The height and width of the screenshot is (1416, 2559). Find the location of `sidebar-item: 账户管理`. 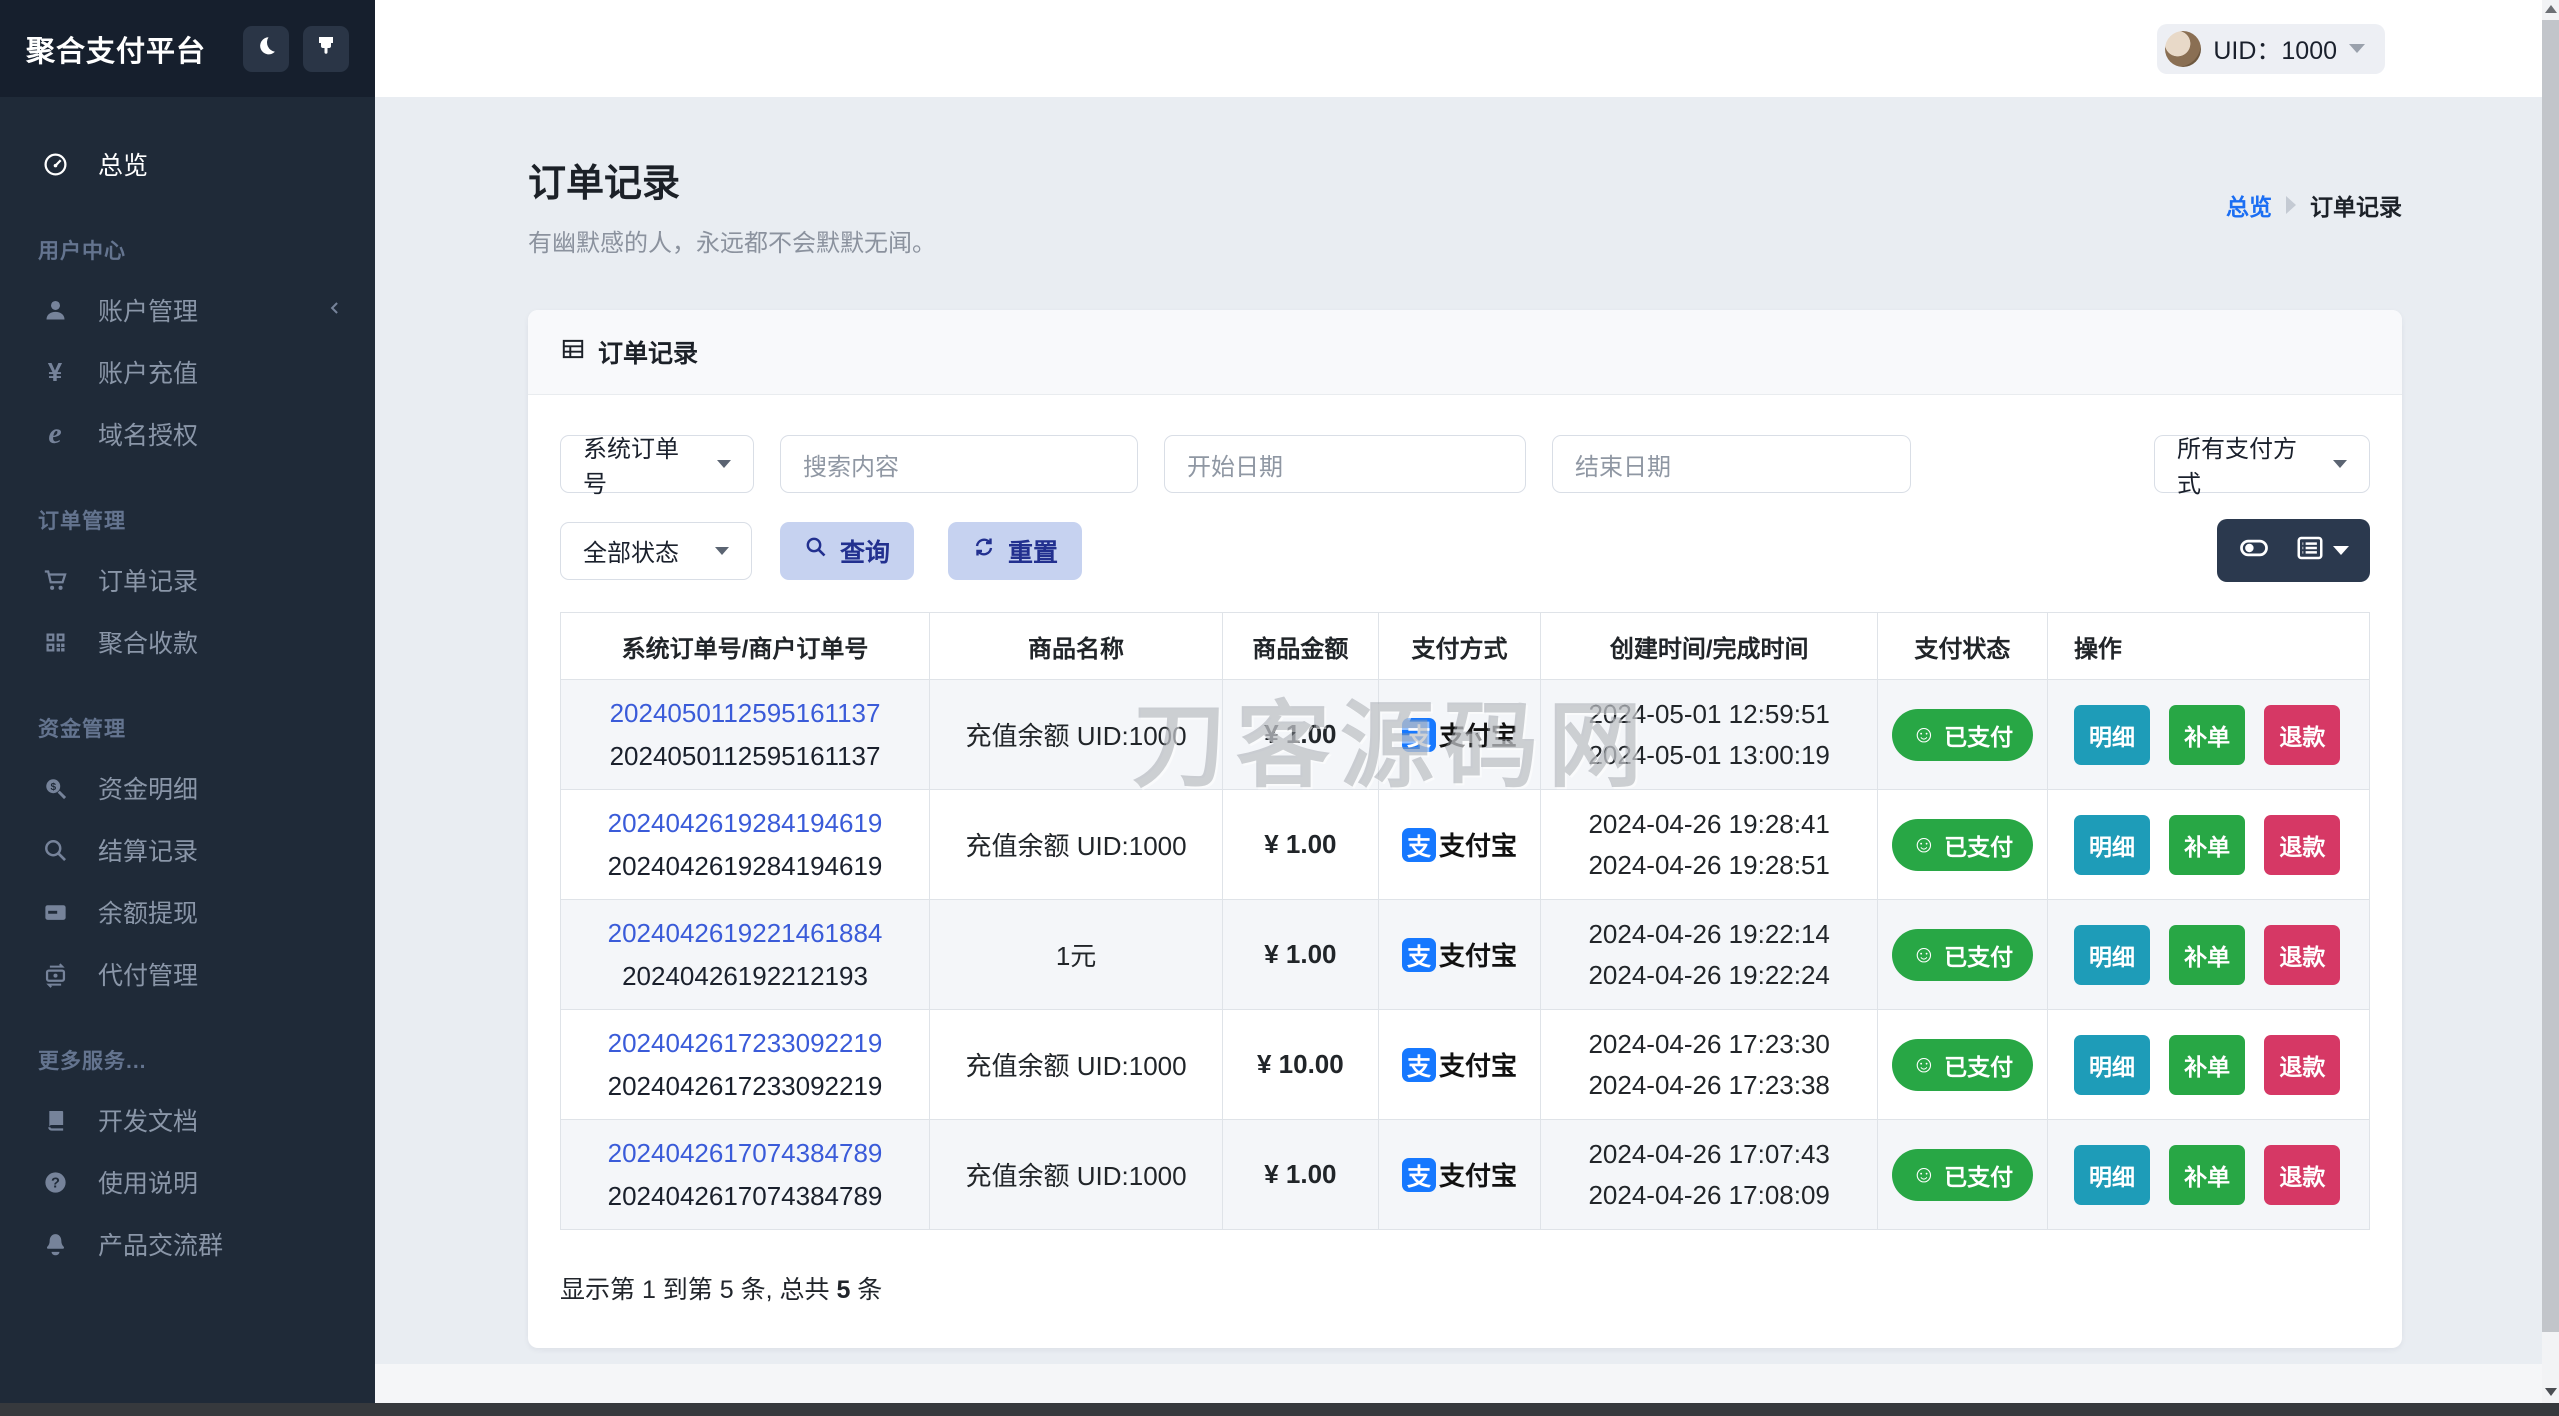

sidebar-item: 账户管理 is located at coordinates (187, 310).